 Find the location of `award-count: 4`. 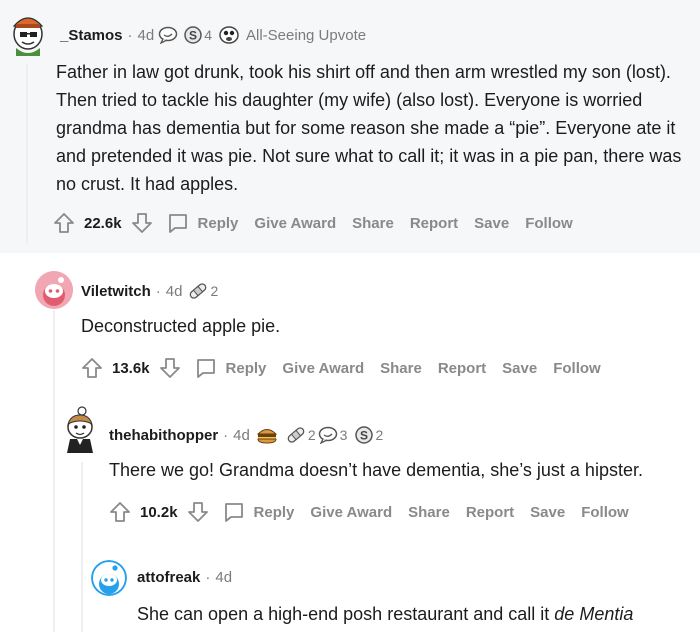

award-count: 4 is located at coordinates (208, 35).